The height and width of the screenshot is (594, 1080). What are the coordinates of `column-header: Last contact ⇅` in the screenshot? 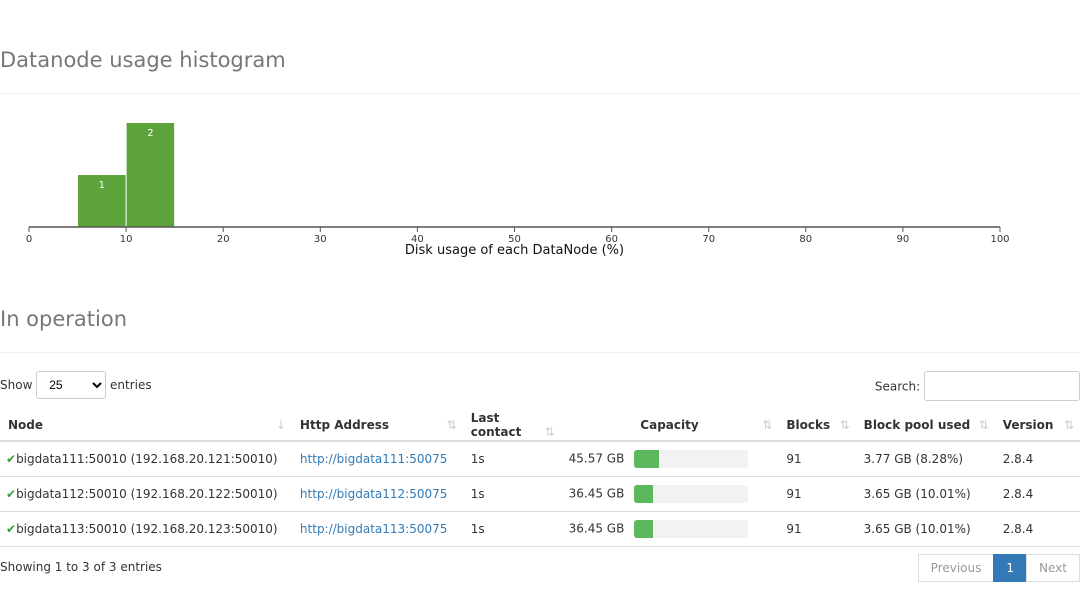 It's located at (511, 426).